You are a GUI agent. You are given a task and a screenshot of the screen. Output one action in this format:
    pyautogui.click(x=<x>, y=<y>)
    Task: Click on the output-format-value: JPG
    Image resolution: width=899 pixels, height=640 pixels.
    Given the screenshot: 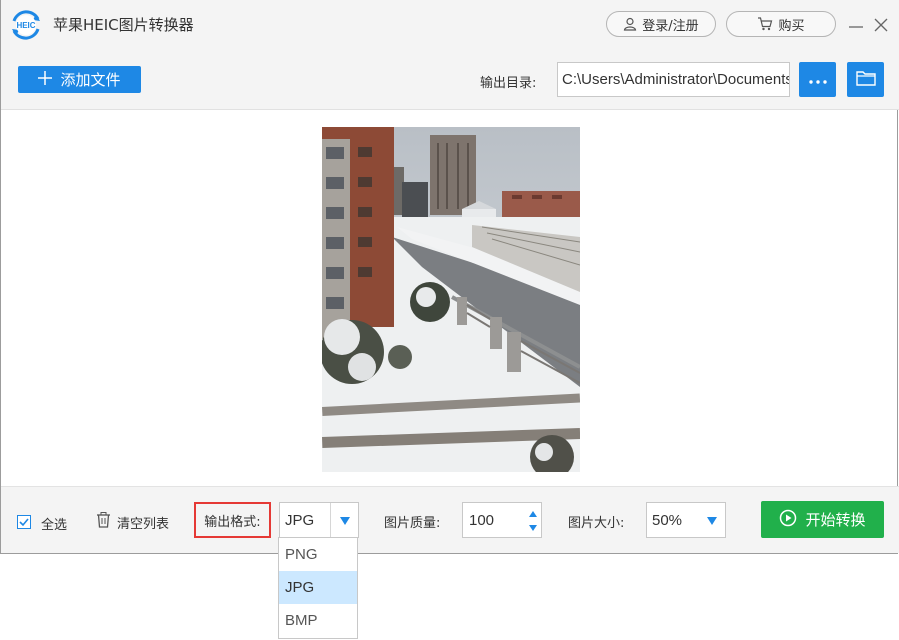 What is the action you would take?
    pyautogui.click(x=300, y=520)
    